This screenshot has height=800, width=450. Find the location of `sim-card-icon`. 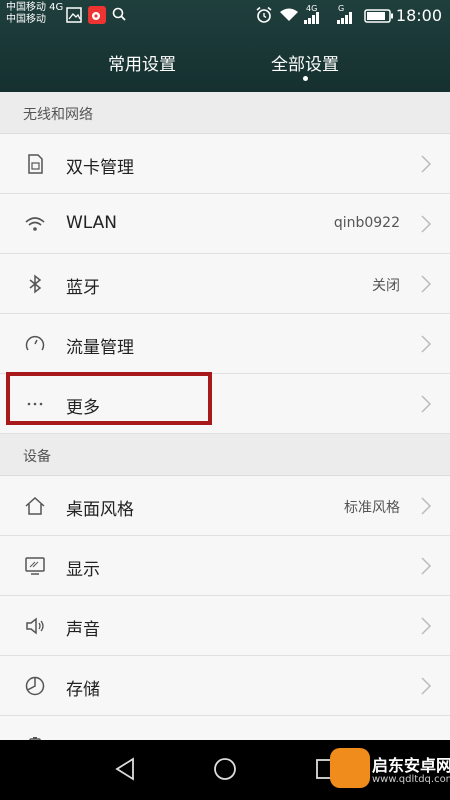

sim-card-icon is located at coordinates (35, 164).